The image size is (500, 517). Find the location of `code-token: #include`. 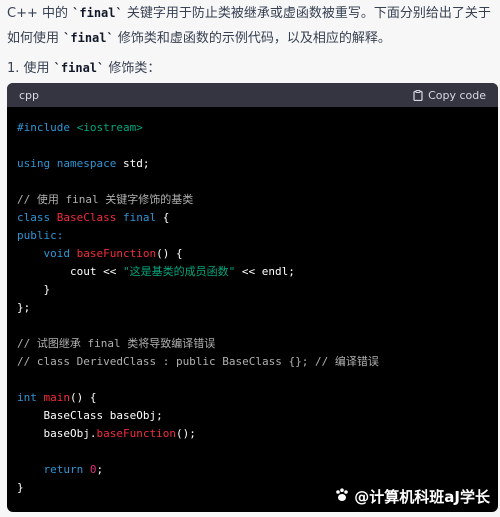

code-token: #include is located at coordinates (47, 127).